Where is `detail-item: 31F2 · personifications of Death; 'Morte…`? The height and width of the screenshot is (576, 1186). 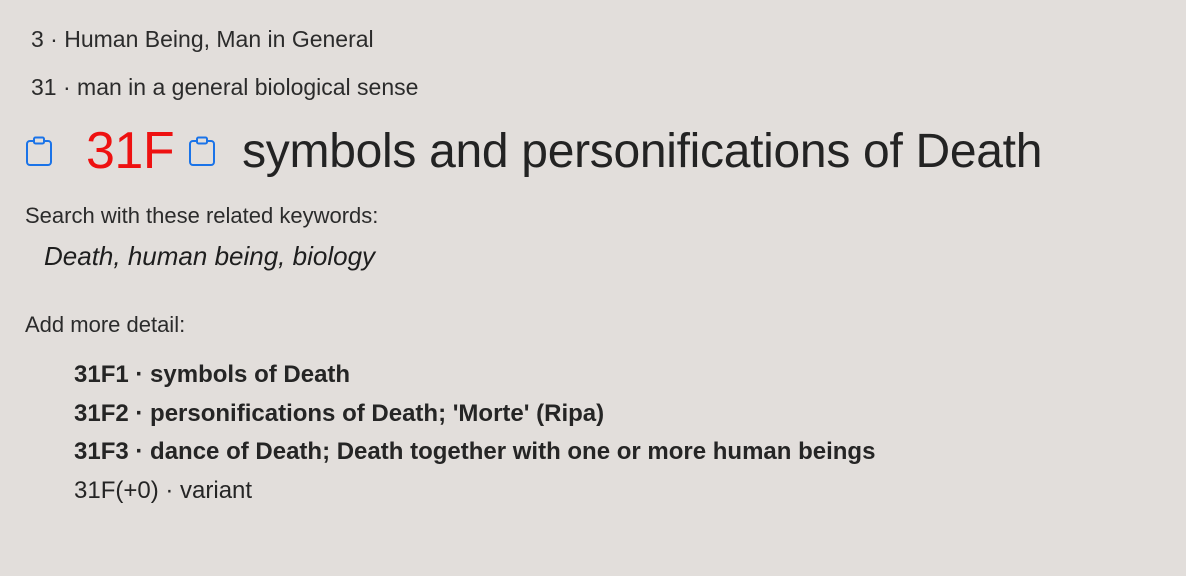
detail-item: 31F2 · personifications of Death; 'Morte… is located at coordinates (474, 418).